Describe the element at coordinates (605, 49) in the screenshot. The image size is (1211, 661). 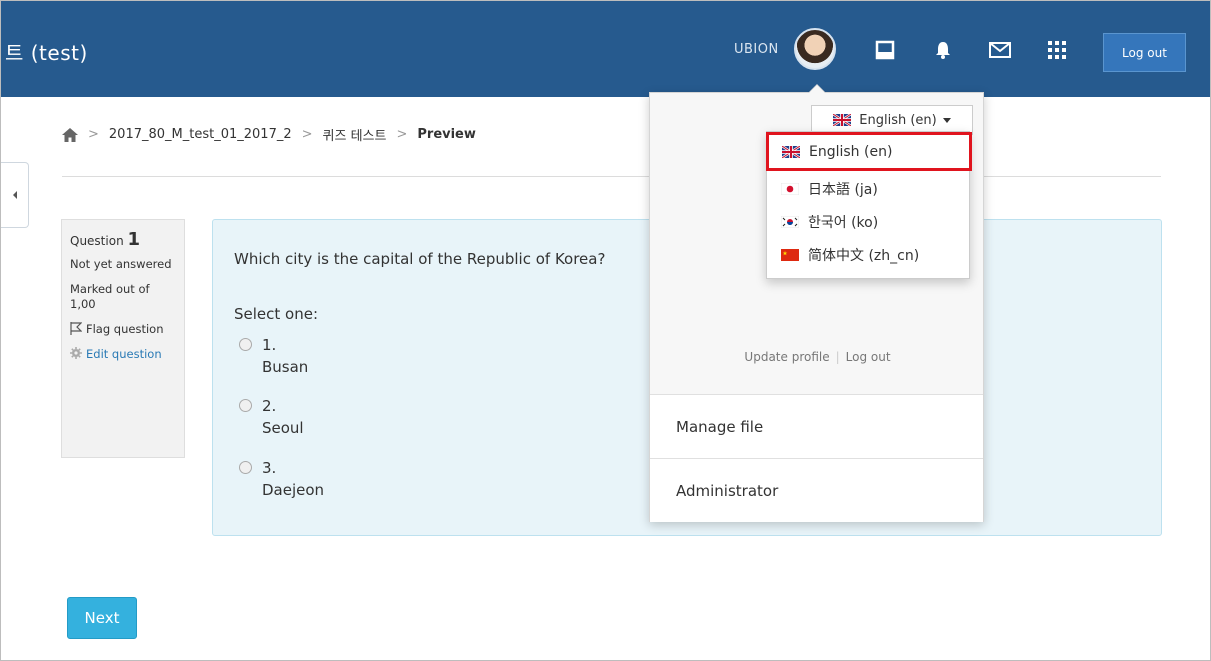
I see `top-navbar: 트 (test) UBION Log out` at that location.